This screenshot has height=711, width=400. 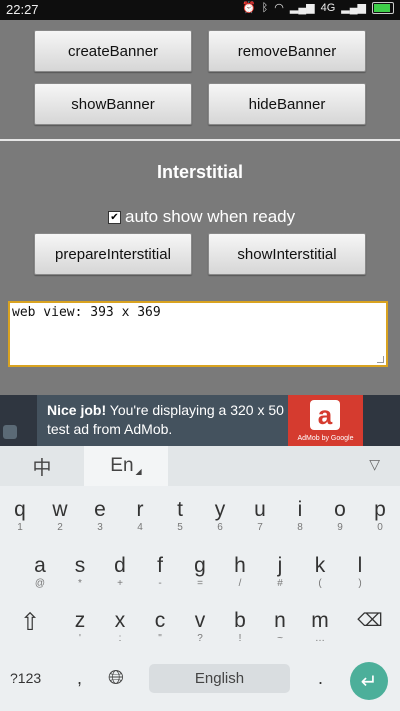 I want to click on key-l: l), so click(x=360, y=570).